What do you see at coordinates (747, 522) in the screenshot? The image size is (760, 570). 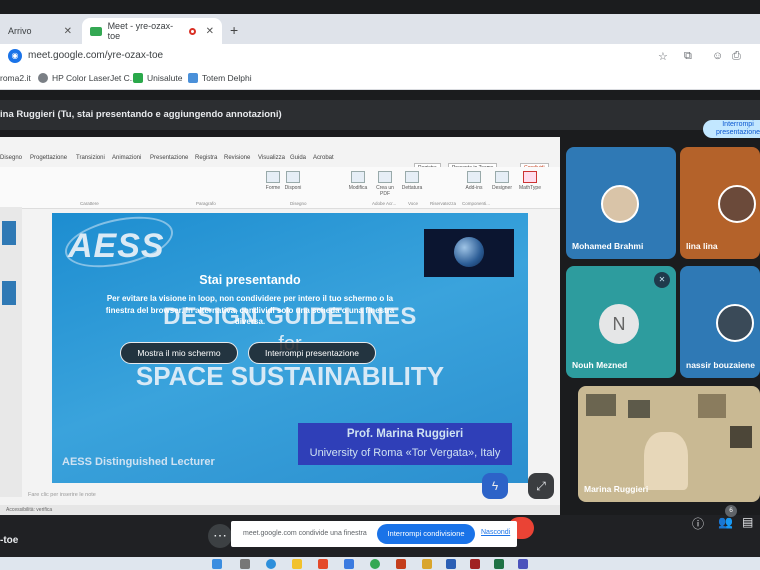 I see `chat-icon: ▤` at bounding box center [747, 522].